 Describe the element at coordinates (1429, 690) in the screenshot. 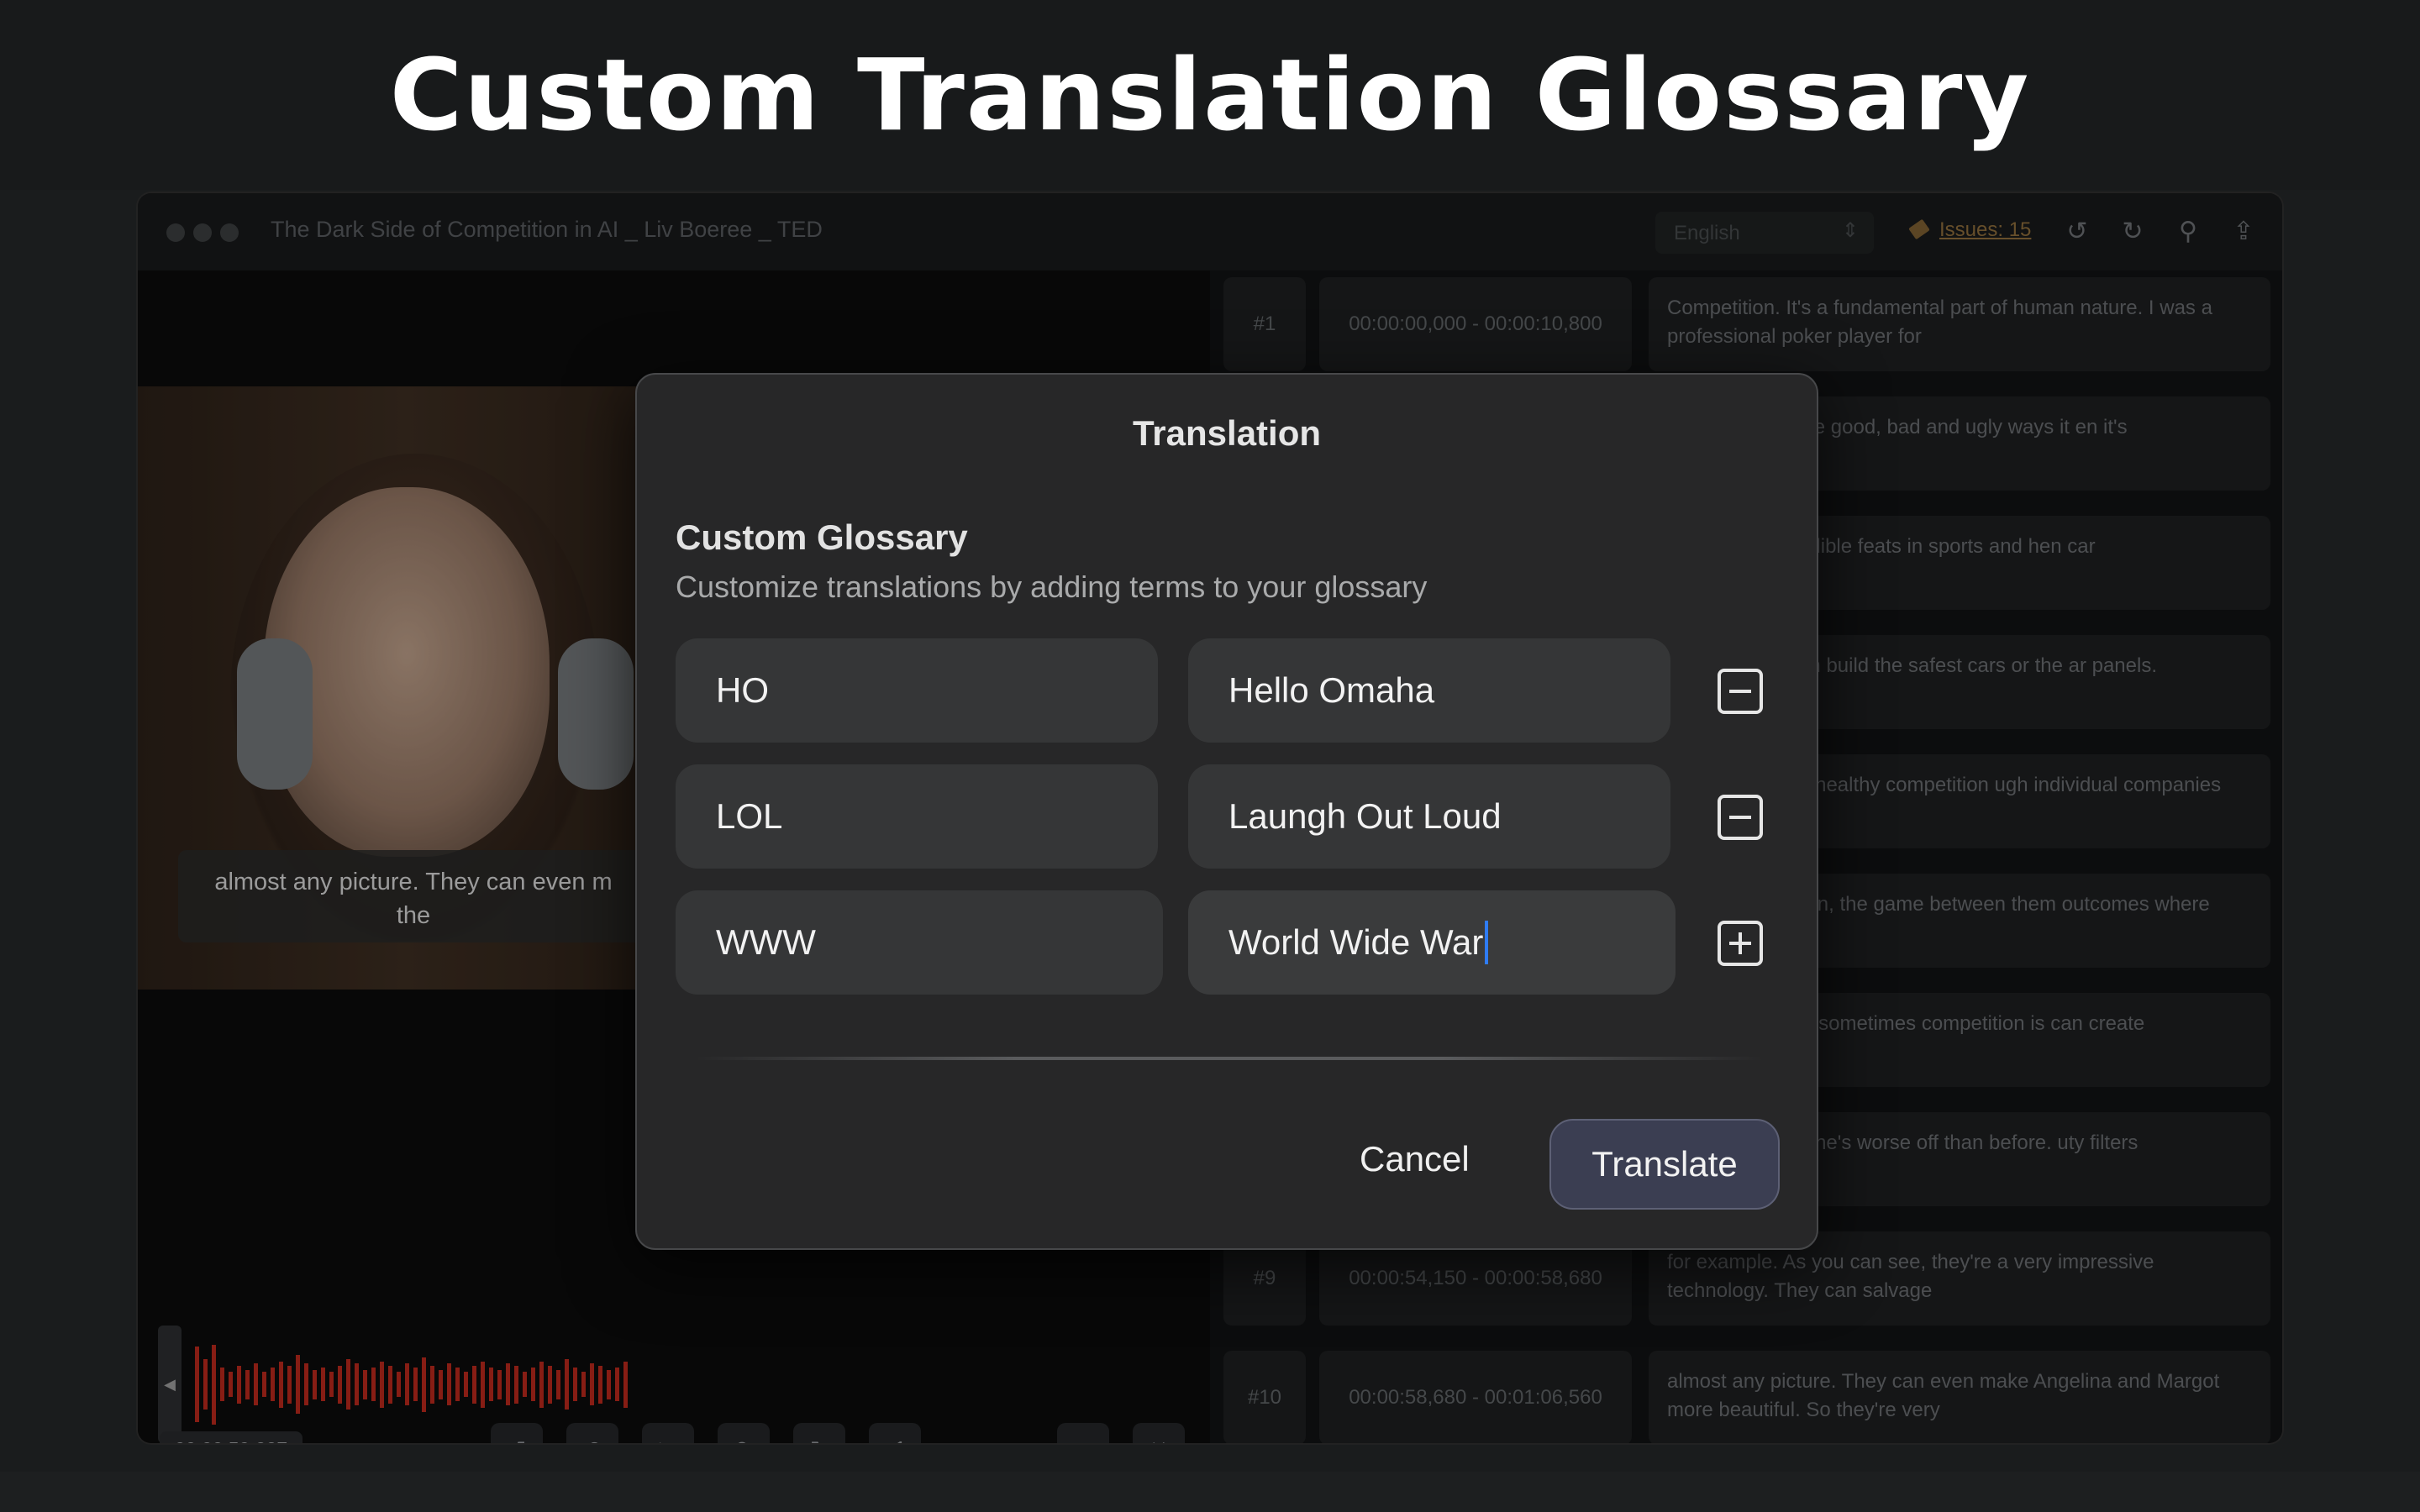

I see `glossary-translation-field: Hello Omaha` at that location.